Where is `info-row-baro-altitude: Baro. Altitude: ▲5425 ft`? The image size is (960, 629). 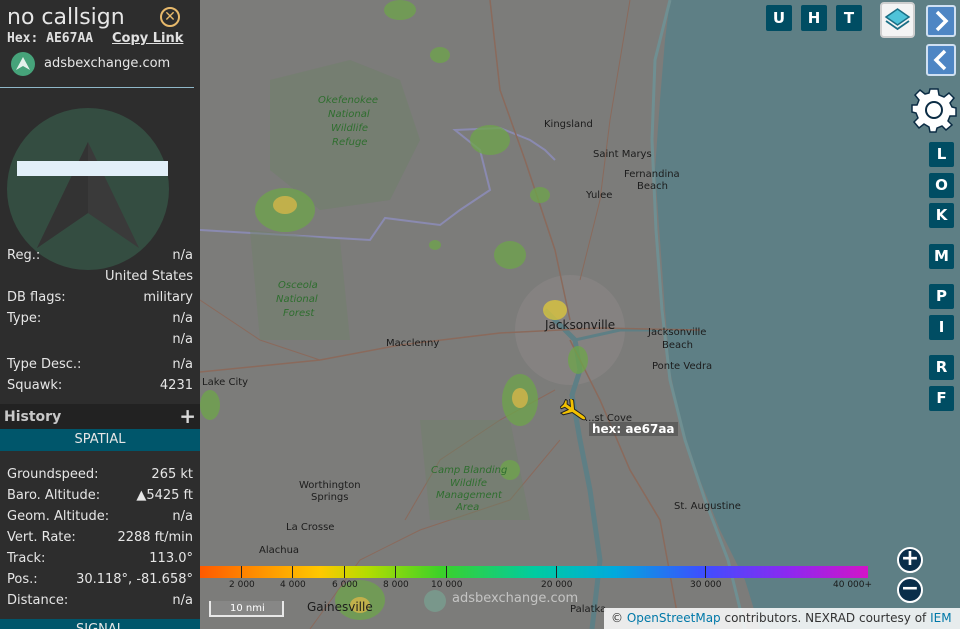 info-row-baro-altitude: Baro. Altitude: ▲5425 ft is located at coordinates (100, 497).